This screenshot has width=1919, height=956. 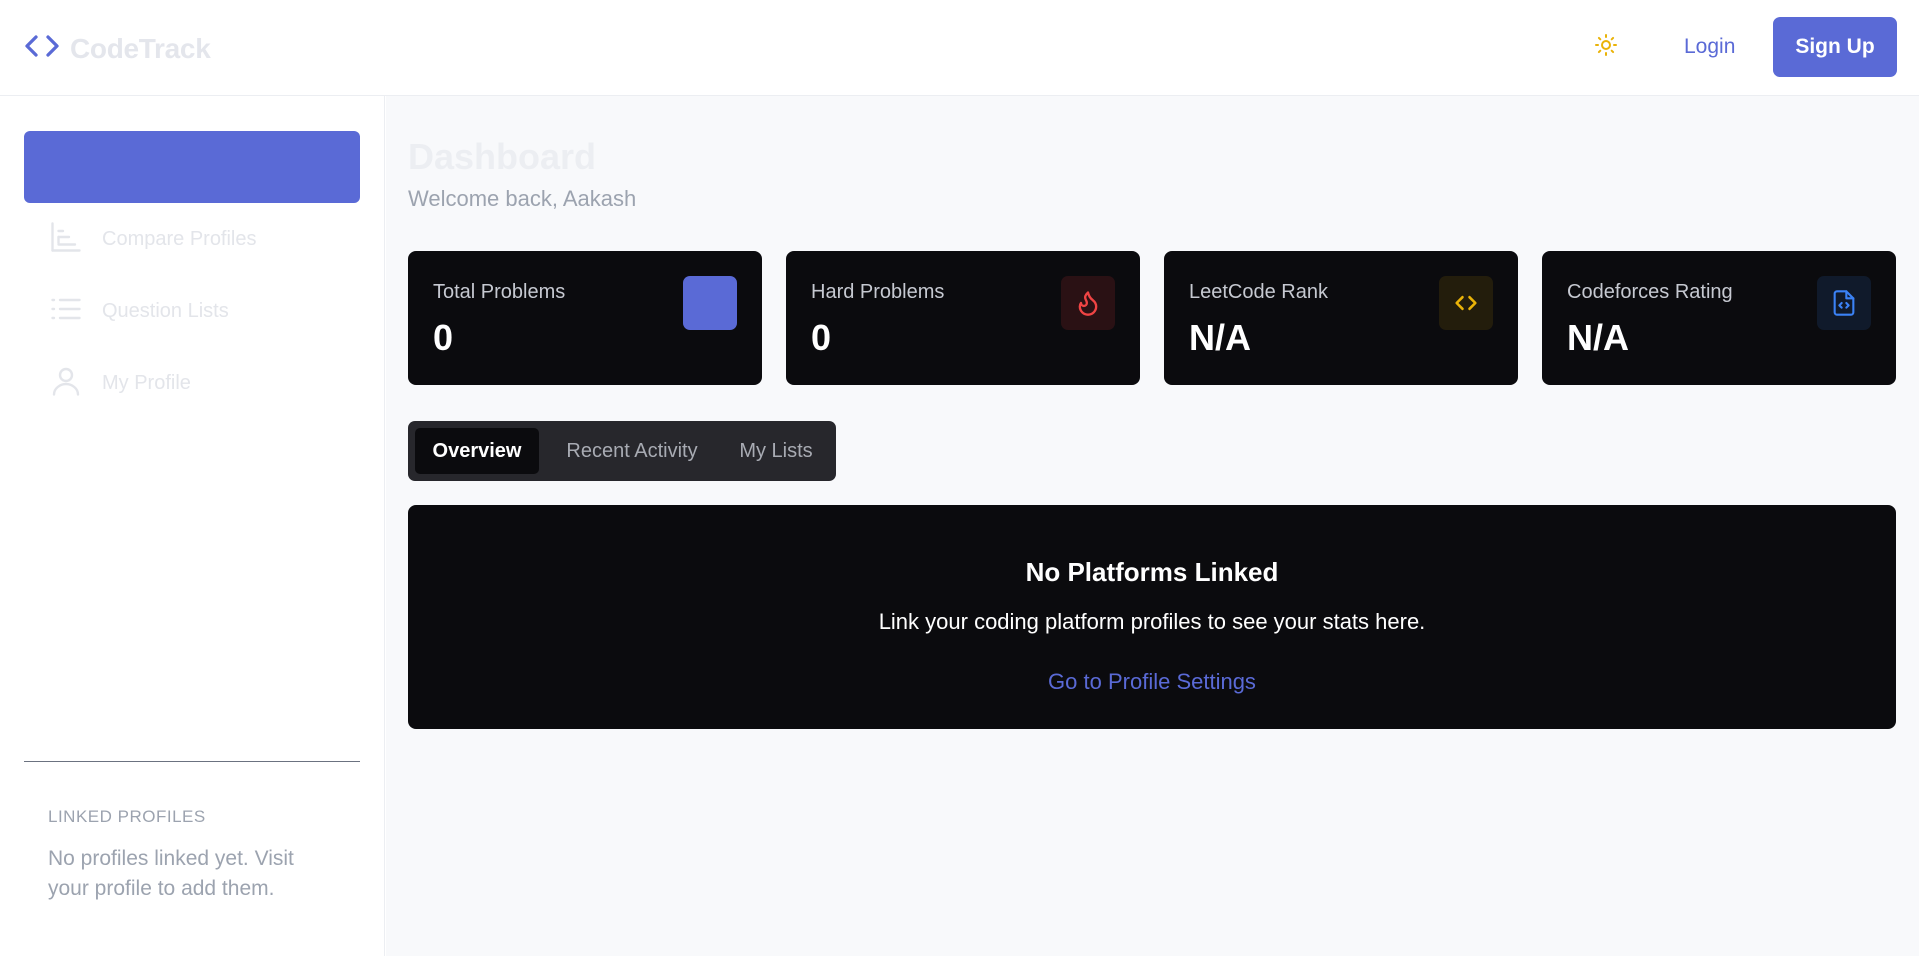 What do you see at coordinates (502, 156) in the screenshot?
I see `page-title: Dashboard` at bounding box center [502, 156].